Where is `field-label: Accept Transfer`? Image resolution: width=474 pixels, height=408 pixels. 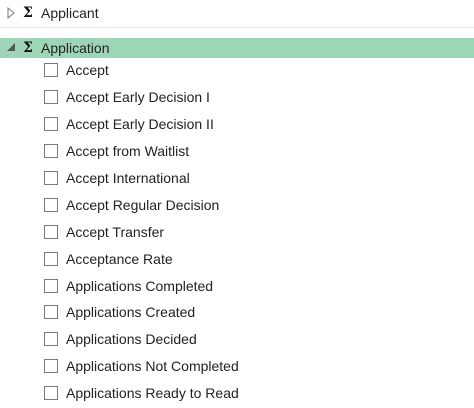
field-label: Accept Transfer is located at coordinates (115, 231).